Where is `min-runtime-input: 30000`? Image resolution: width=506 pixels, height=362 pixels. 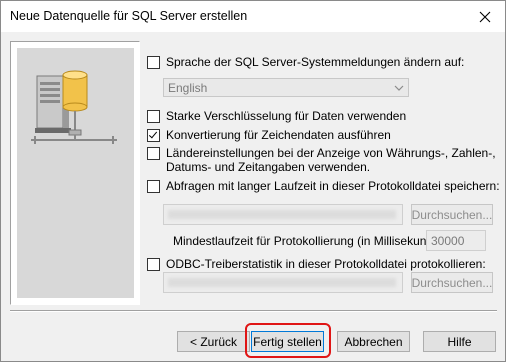 min-runtime-input: 30000 is located at coordinates (456, 240).